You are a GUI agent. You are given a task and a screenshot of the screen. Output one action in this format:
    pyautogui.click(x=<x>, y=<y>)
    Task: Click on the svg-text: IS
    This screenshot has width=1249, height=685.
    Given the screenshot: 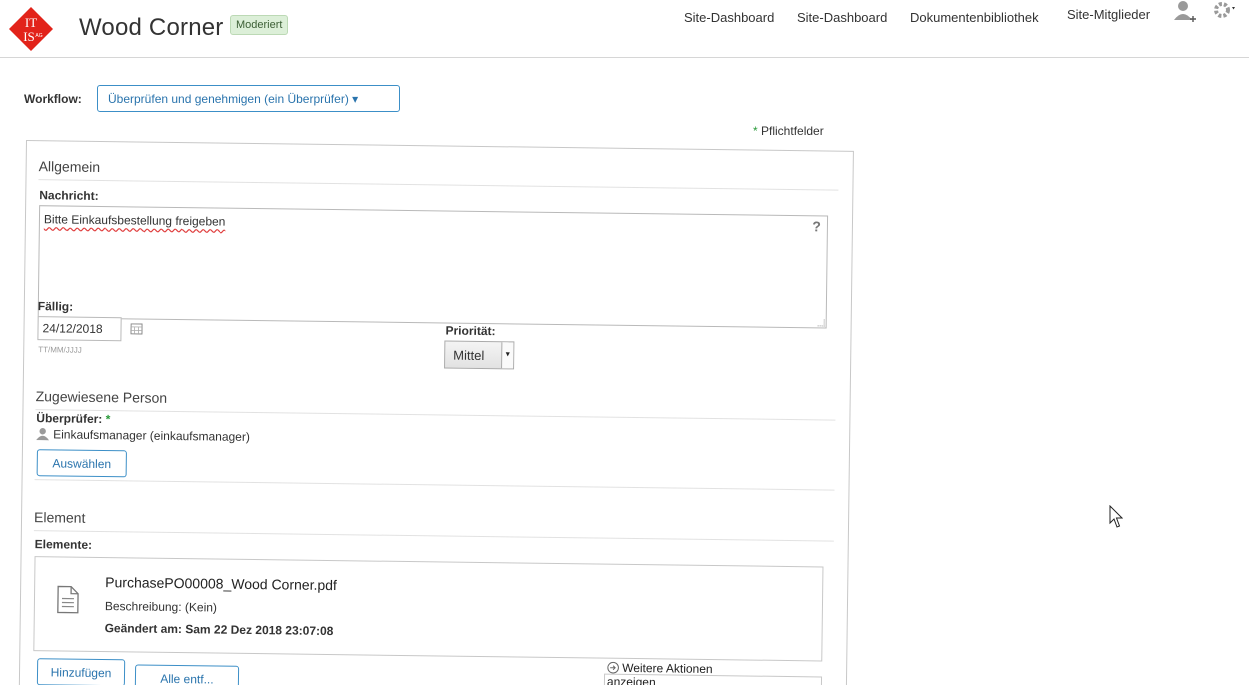 What is the action you would take?
    pyautogui.click(x=29, y=36)
    